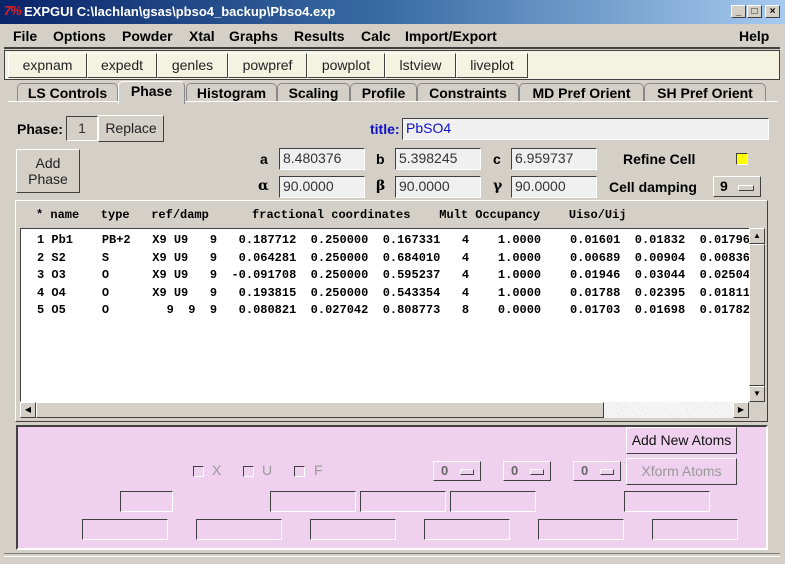 This screenshot has height=564, width=785. What do you see at coordinates (695, 529) in the screenshot?
I see `atom-u23-field` at bounding box center [695, 529].